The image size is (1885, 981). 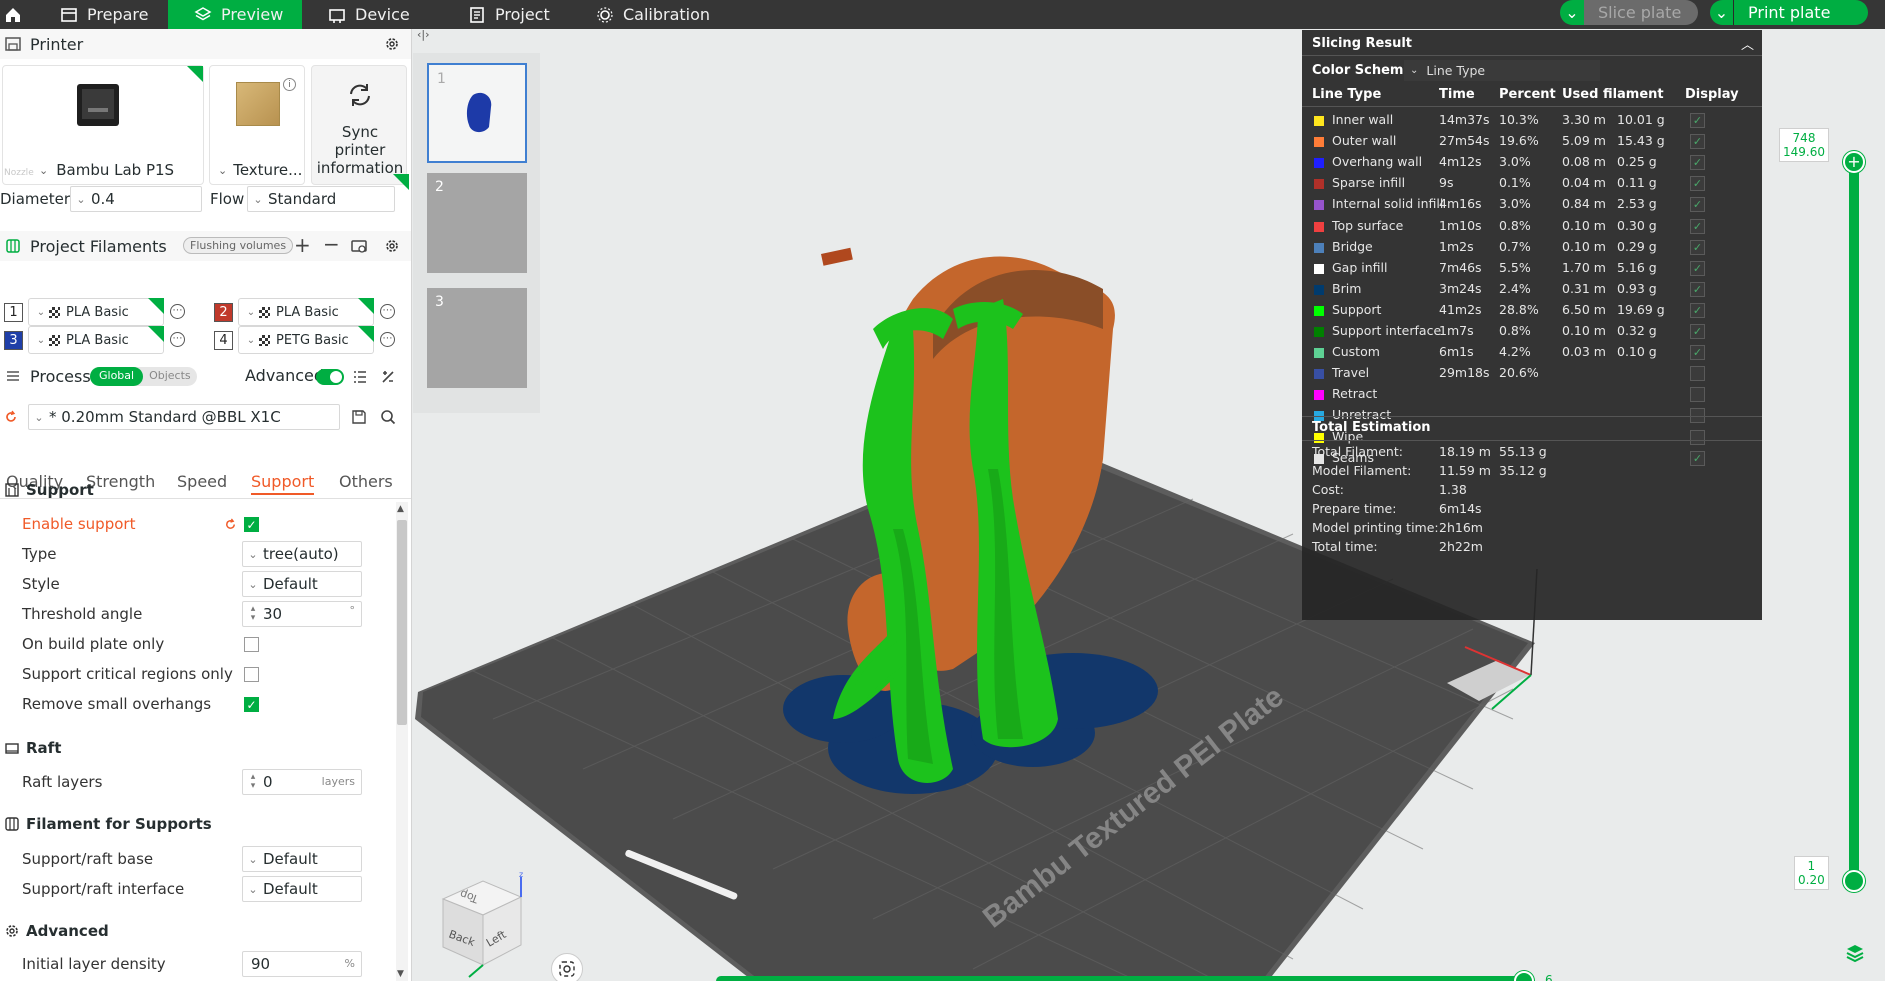 What do you see at coordinates (1122, 978) in the screenshot?
I see `move-slider-track` at bounding box center [1122, 978].